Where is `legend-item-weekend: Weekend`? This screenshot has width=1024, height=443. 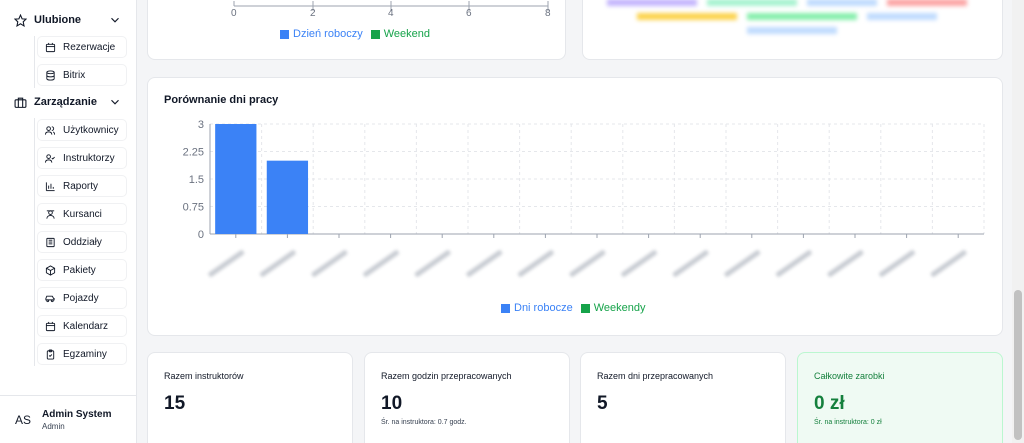 legend-item-weekend: Weekend is located at coordinates (400, 34).